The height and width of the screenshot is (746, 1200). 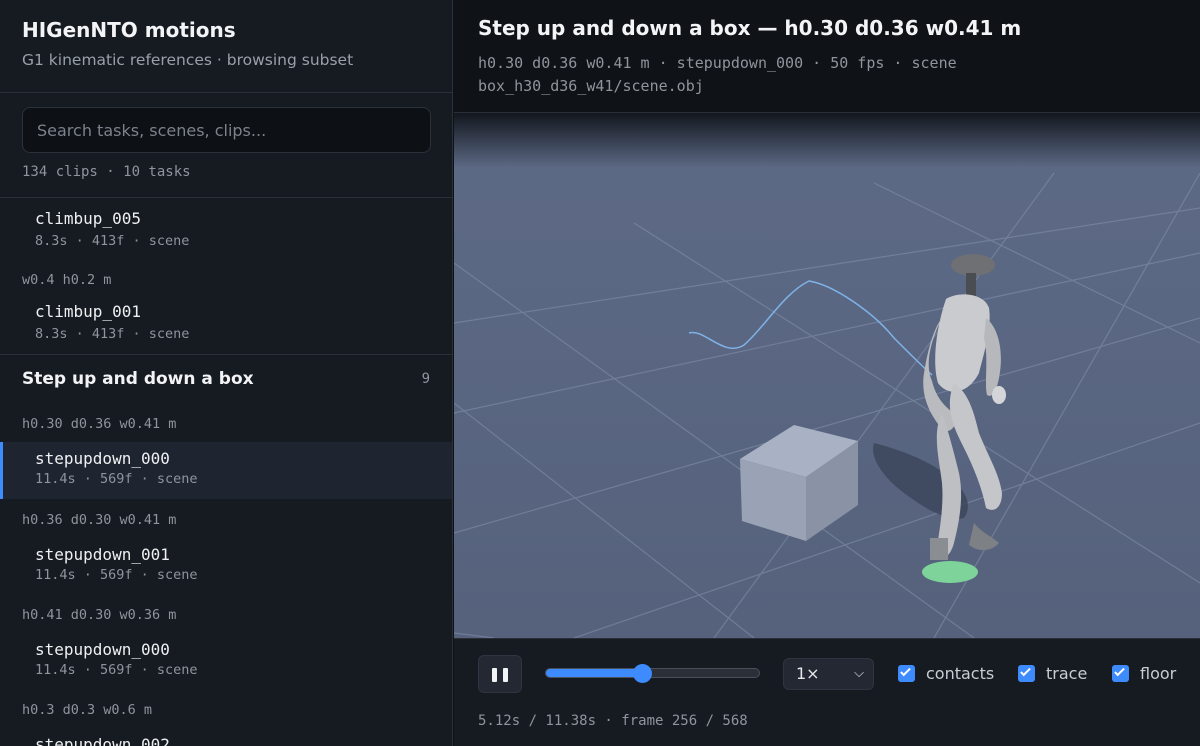 What do you see at coordinates (613, 721) in the screenshot?
I see `time-readout: 5.12s / 11.38s · frame 256 / 568` at bounding box center [613, 721].